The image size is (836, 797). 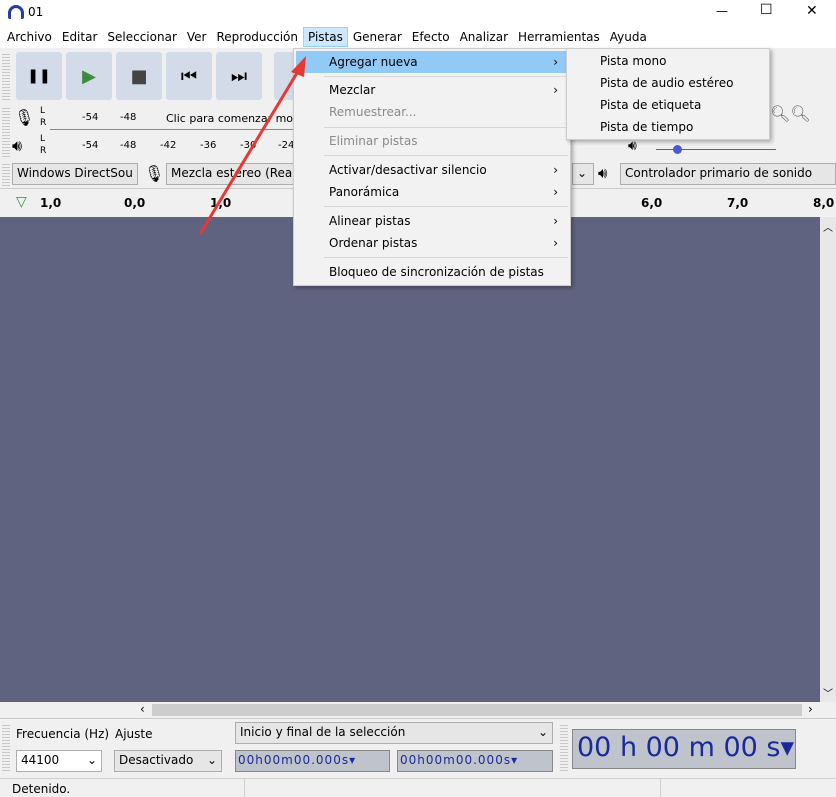 I want to click on arrow-shaft, so click(x=250, y=151).